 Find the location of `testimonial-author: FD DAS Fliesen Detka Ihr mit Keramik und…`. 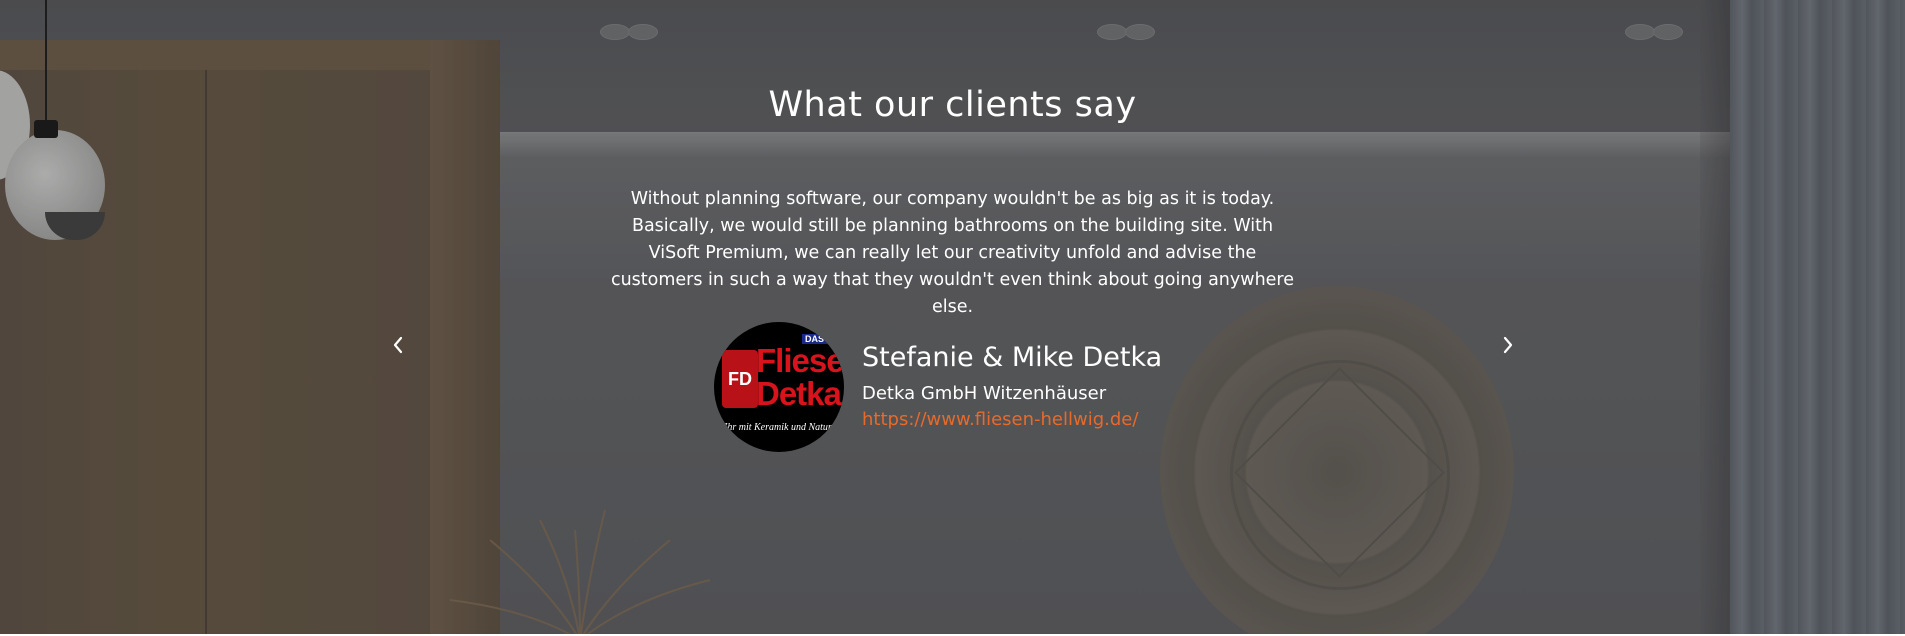

testimonial-author: FD DAS Fliesen Detka Ihr mit Keramik und… is located at coordinates (938, 387).